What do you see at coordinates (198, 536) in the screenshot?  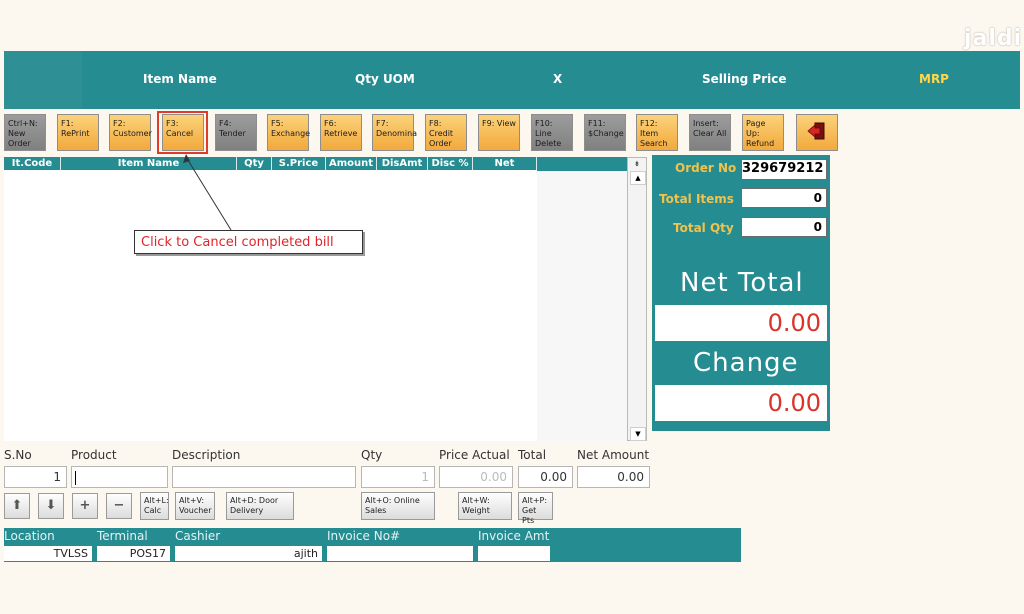 I see `cashier-label: Cashier` at bounding box center [198, 536].